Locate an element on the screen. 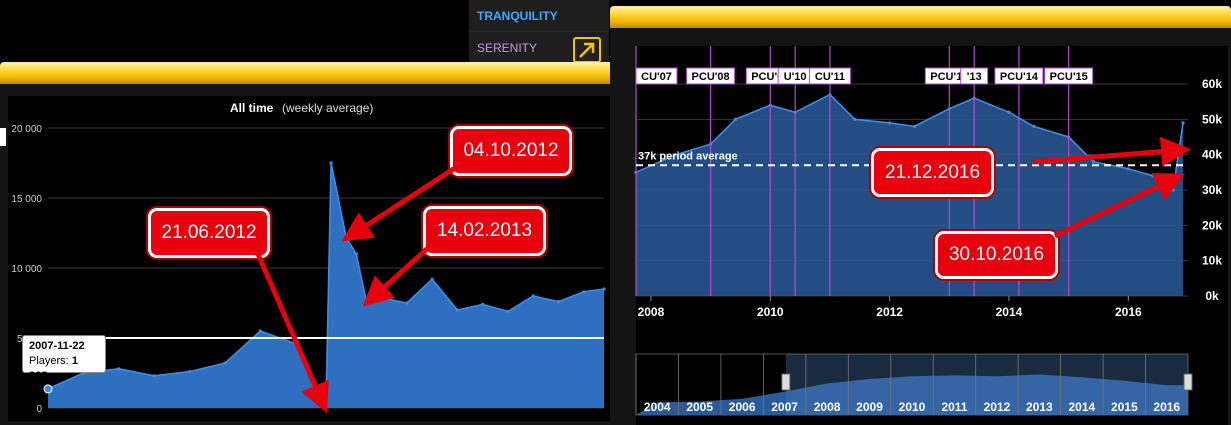 The image size is (1231, 425). navigator-year-label: 2009 is located at coordinates (869, 407).